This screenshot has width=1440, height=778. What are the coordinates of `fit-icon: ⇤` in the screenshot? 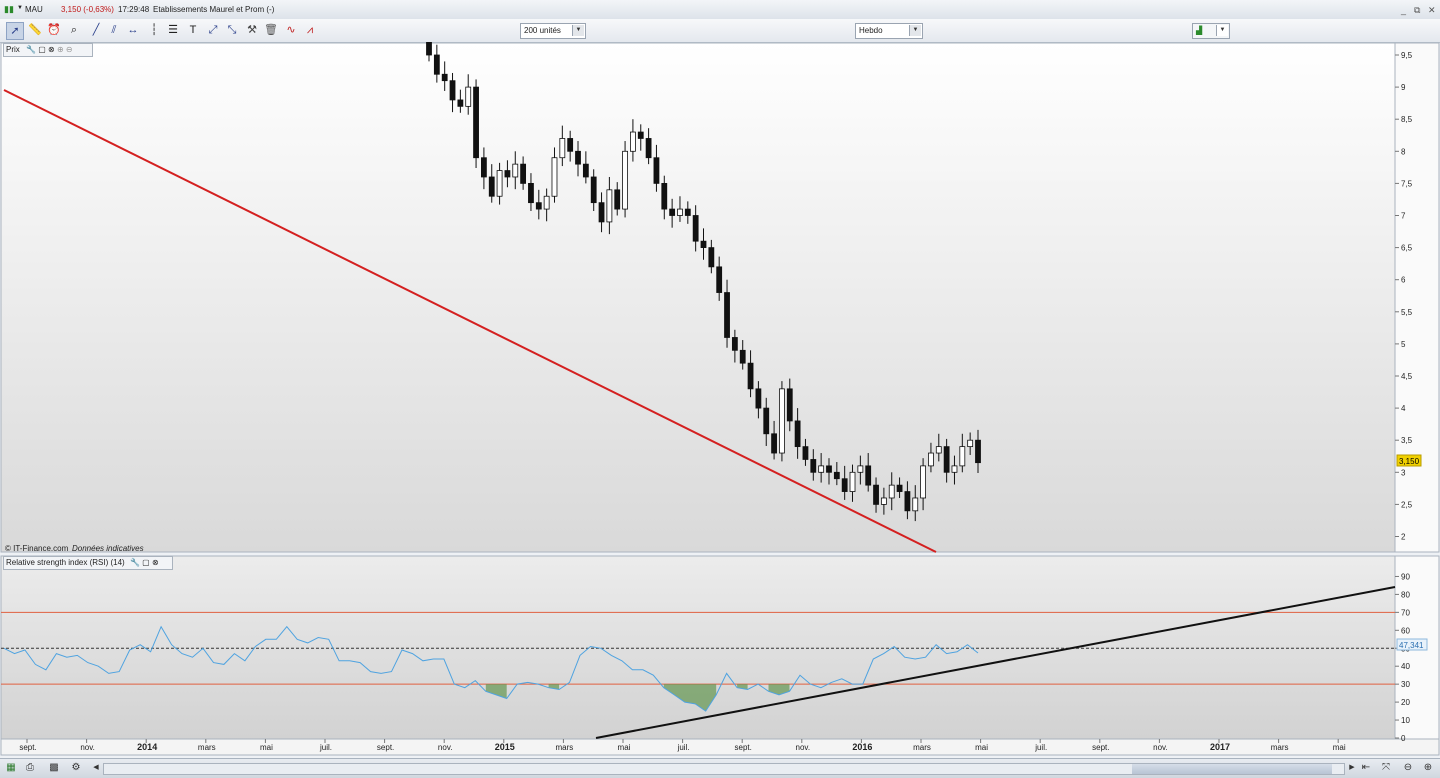 It's located at (1366, 768).